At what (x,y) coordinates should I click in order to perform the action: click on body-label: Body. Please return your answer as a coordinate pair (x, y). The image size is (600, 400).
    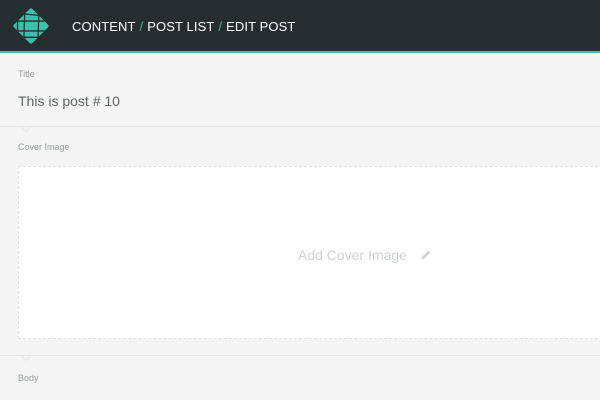
    Looking at the image, I should click on (28, 378).